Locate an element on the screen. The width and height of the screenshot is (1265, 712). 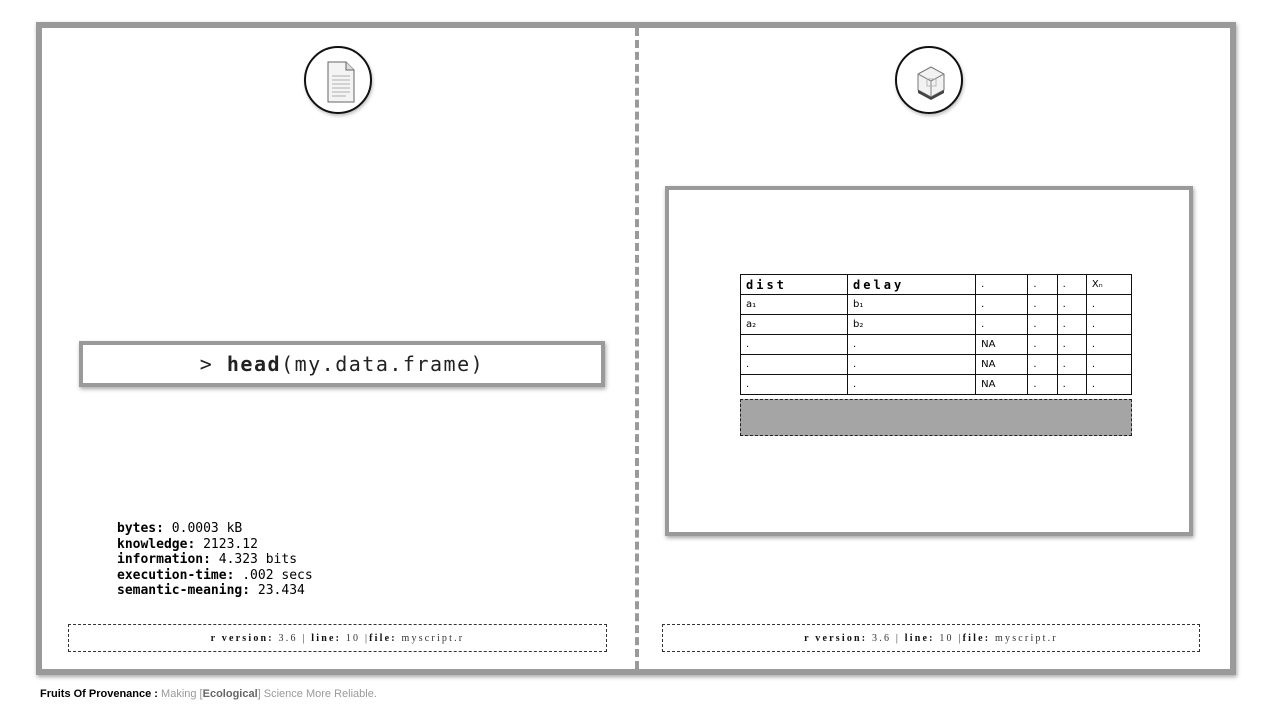
table-cell: b₂ is located at coordinates (912, 324).